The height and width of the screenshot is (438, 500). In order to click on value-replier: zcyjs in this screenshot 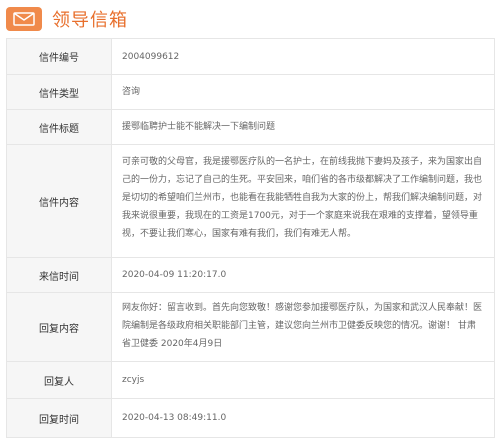, I will do `click(303, 380)`.